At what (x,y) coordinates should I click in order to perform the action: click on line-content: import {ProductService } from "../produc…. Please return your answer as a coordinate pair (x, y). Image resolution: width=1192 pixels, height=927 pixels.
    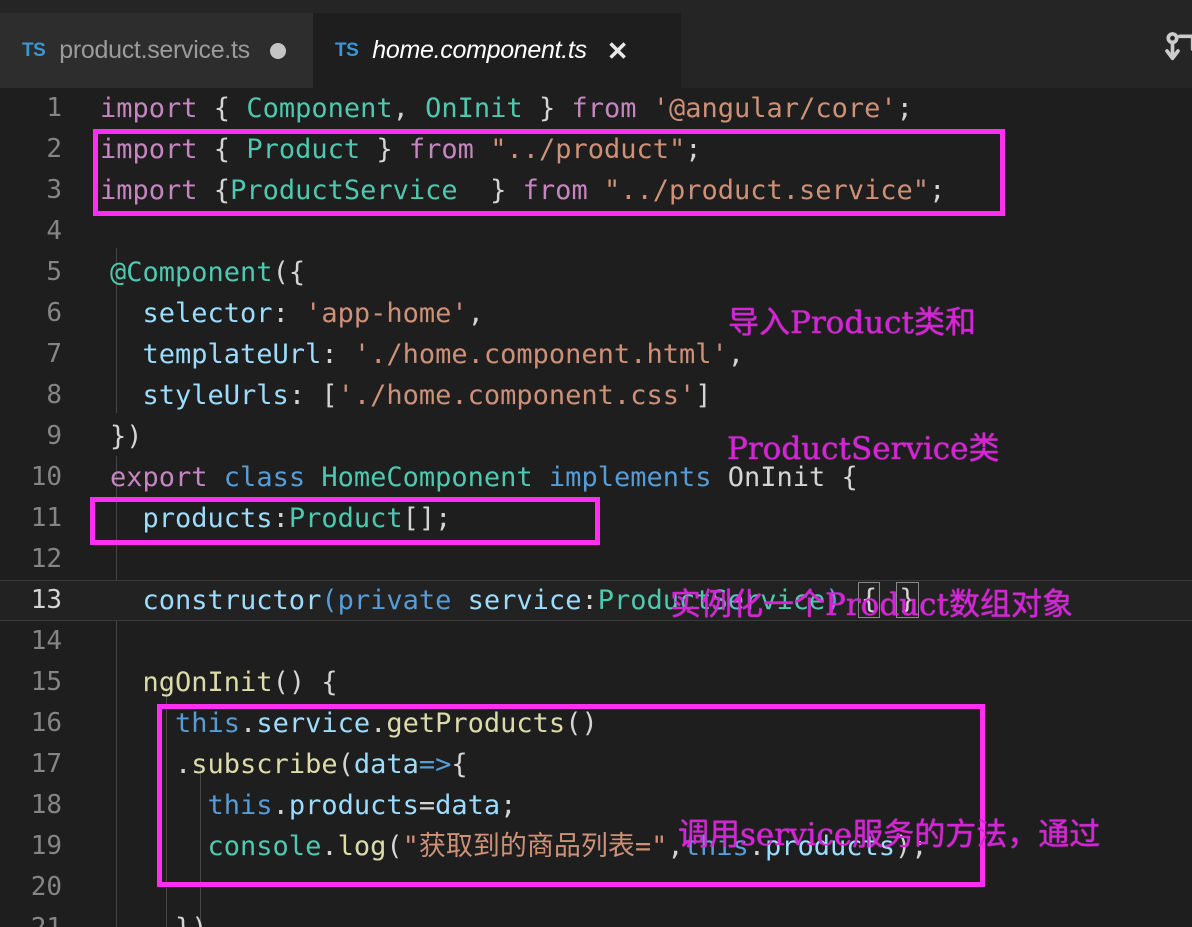
    Looking at the image, I should click on (522, 190).